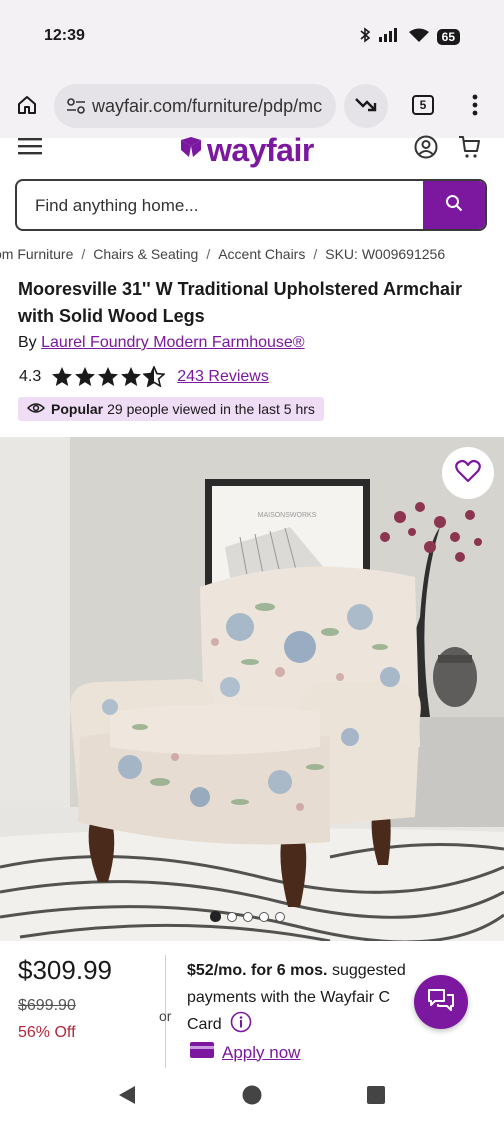 This screenshot has width=504, height=1122. Describe the element at coordinates (165, 1016) in the screenshot. I see `or-label: or` at that location.